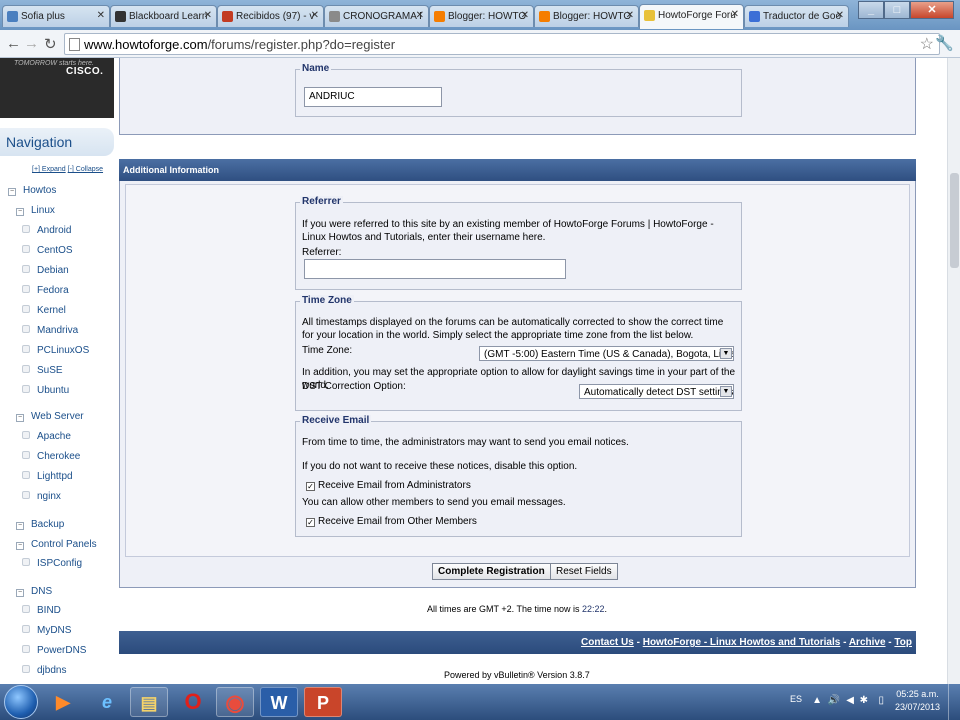  Describe the element at coordinates (927, 44) in the screenshot. I see `bookmark-star-icon: ☆` at that location.